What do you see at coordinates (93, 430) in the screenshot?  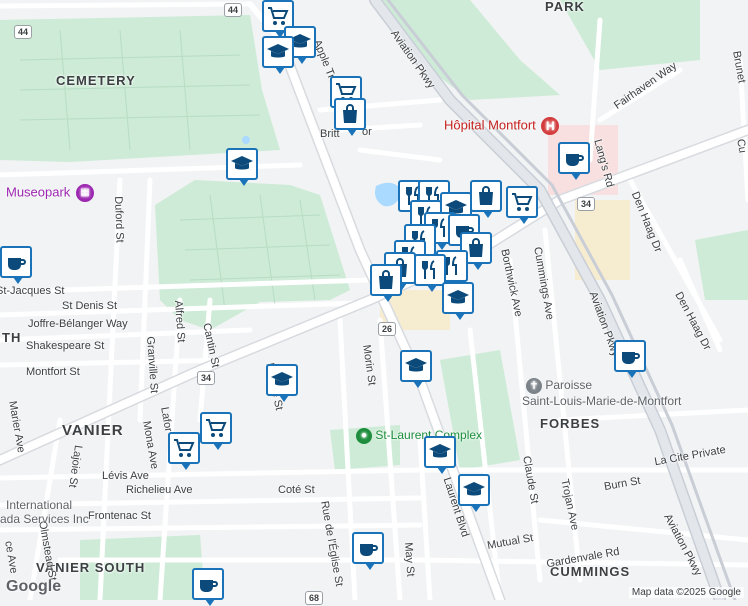 I see `area-label-vanier: VANIER` at bounding box center [93, 430].